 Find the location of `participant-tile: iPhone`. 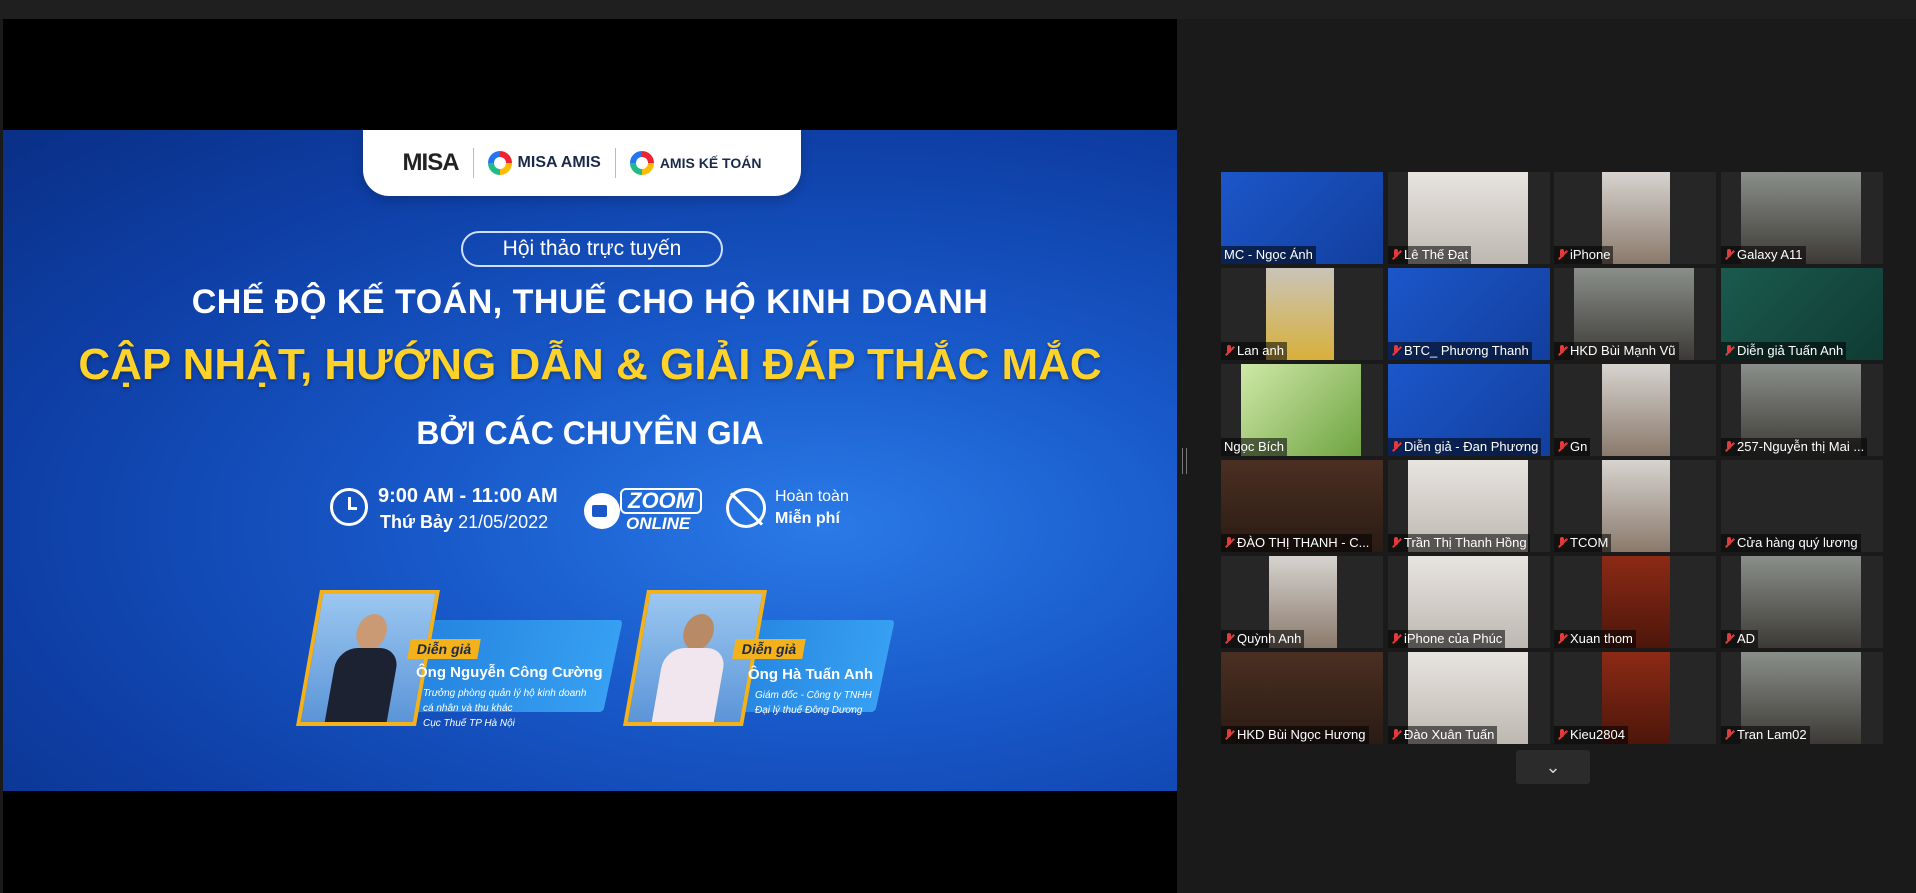

participant-tile: iPhone is located at coordinates (1635, 218).